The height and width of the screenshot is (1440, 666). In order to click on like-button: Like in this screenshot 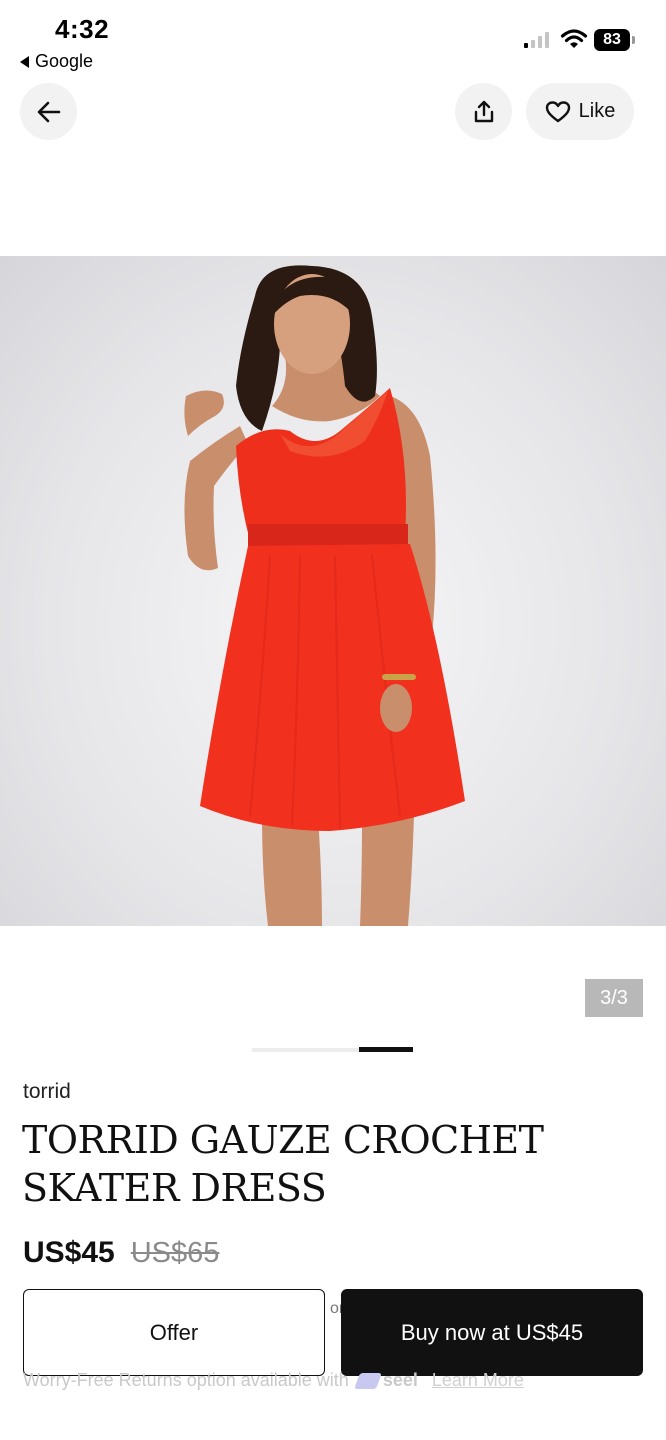, I will do `click(580, 111)`.